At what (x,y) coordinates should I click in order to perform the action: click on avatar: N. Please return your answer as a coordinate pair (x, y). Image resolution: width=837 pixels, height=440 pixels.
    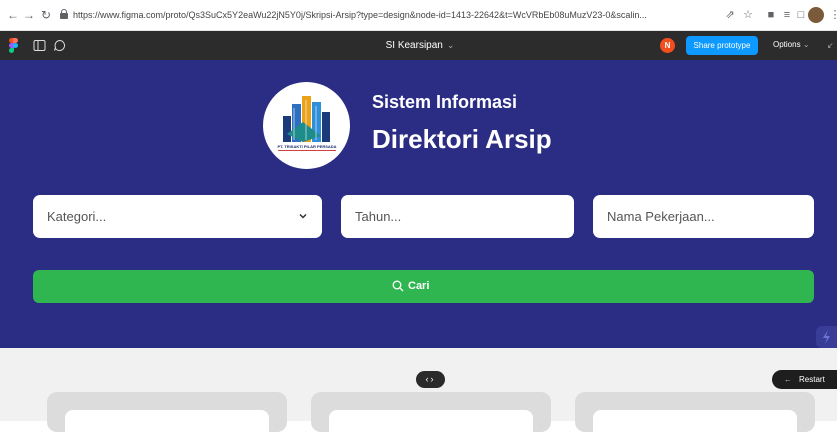
    Looking at the image, I should click on (667, 45).